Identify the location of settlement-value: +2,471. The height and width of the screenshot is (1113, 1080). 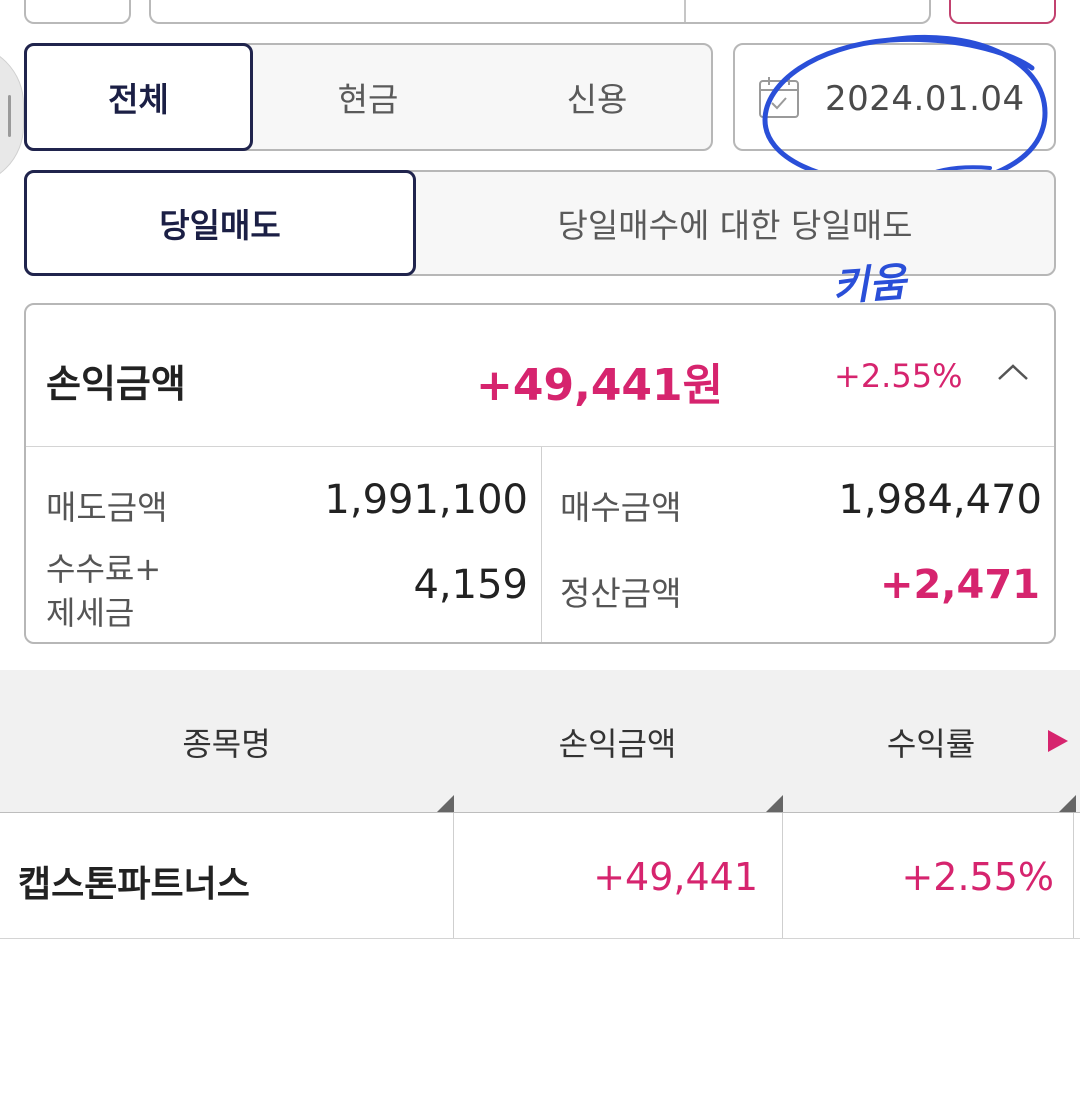
(959, 585).